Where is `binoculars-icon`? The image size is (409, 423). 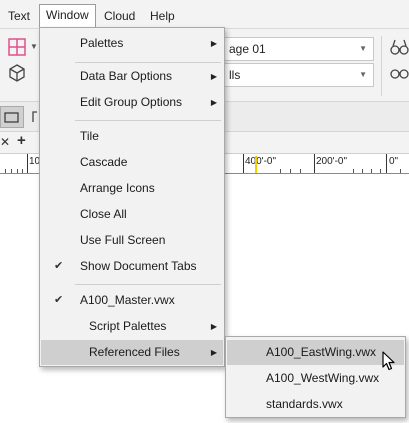 binoculars-icon is located at coordinates (399, 48).